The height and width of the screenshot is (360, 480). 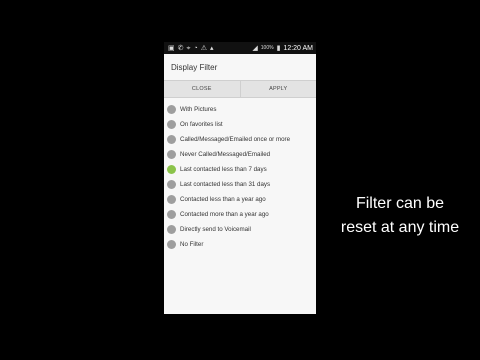 I want to click on filter-option-favorites: On favorites list, so click(x=240, y=124).